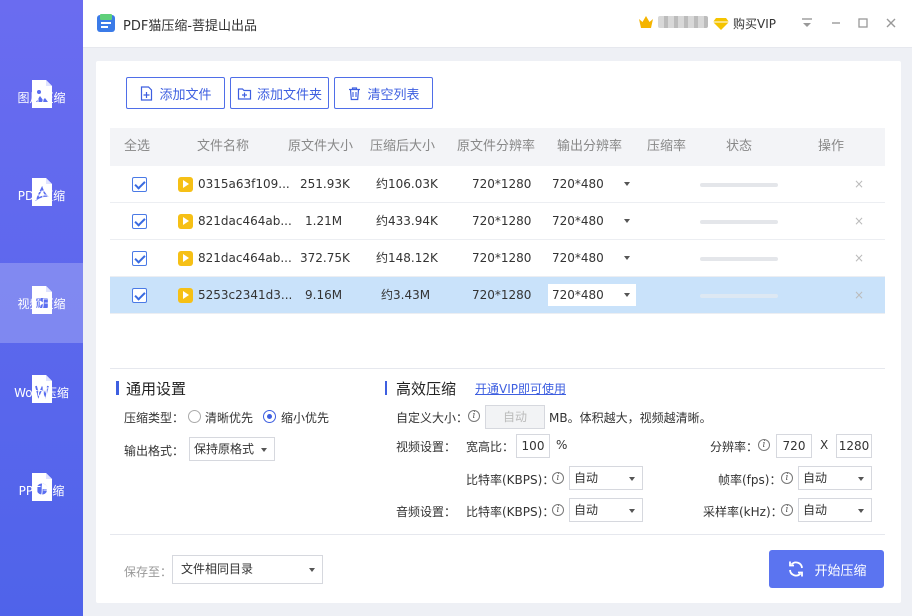 The image size is (912, 616). I want to click on radio-clarity-first, so click(194, 416).